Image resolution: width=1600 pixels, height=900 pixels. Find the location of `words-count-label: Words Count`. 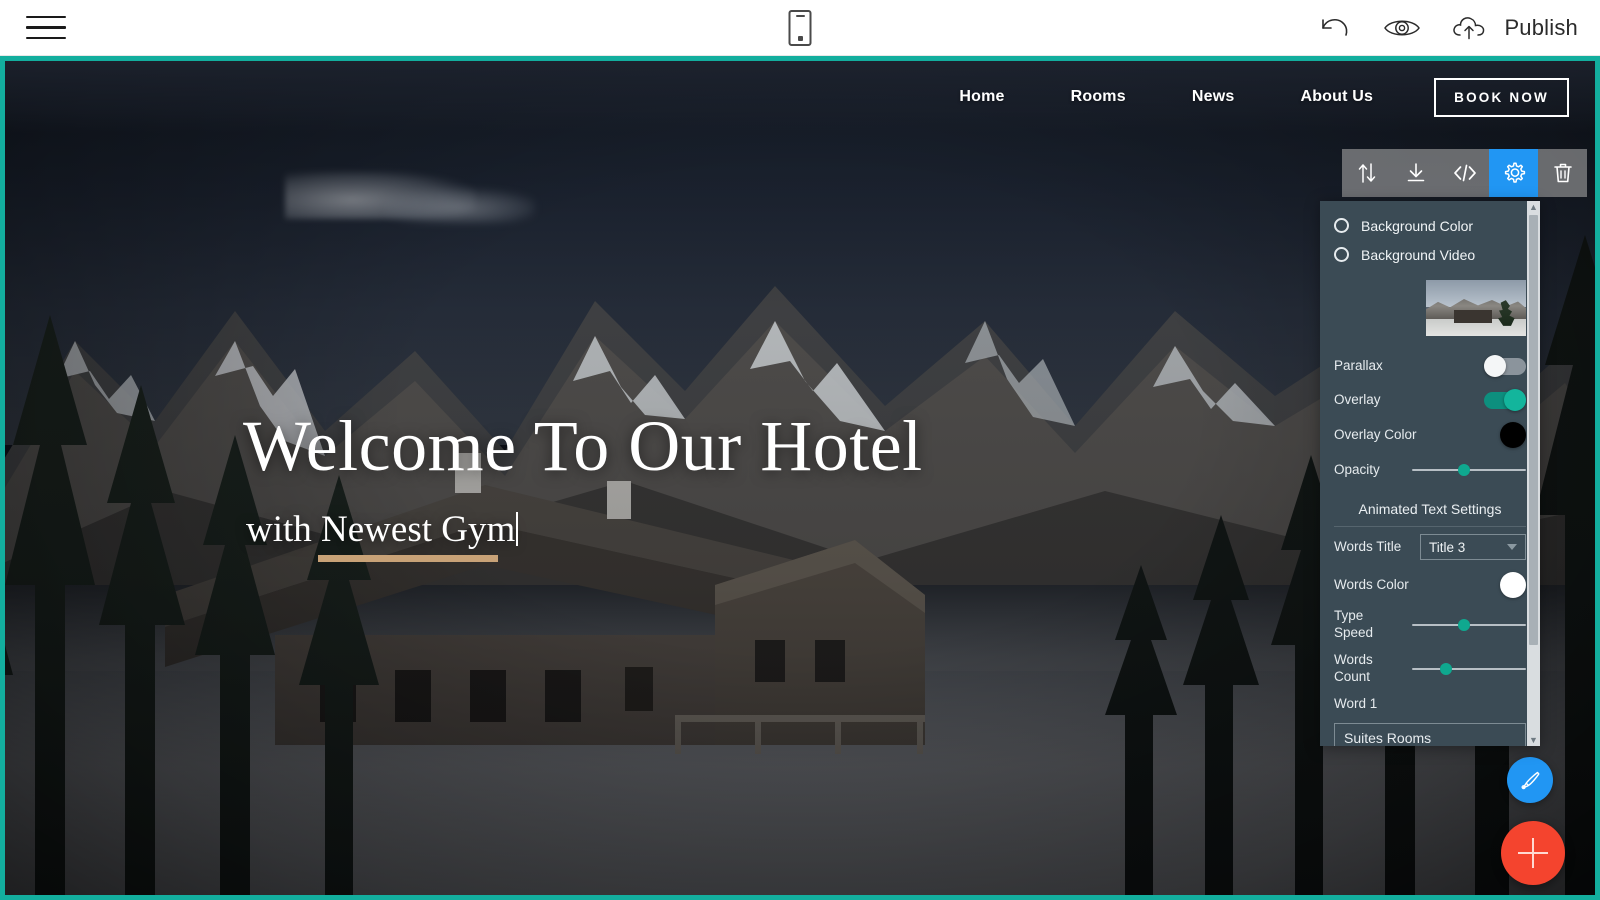

words-count-label: Words Count is located at coordinates (1353, 668).